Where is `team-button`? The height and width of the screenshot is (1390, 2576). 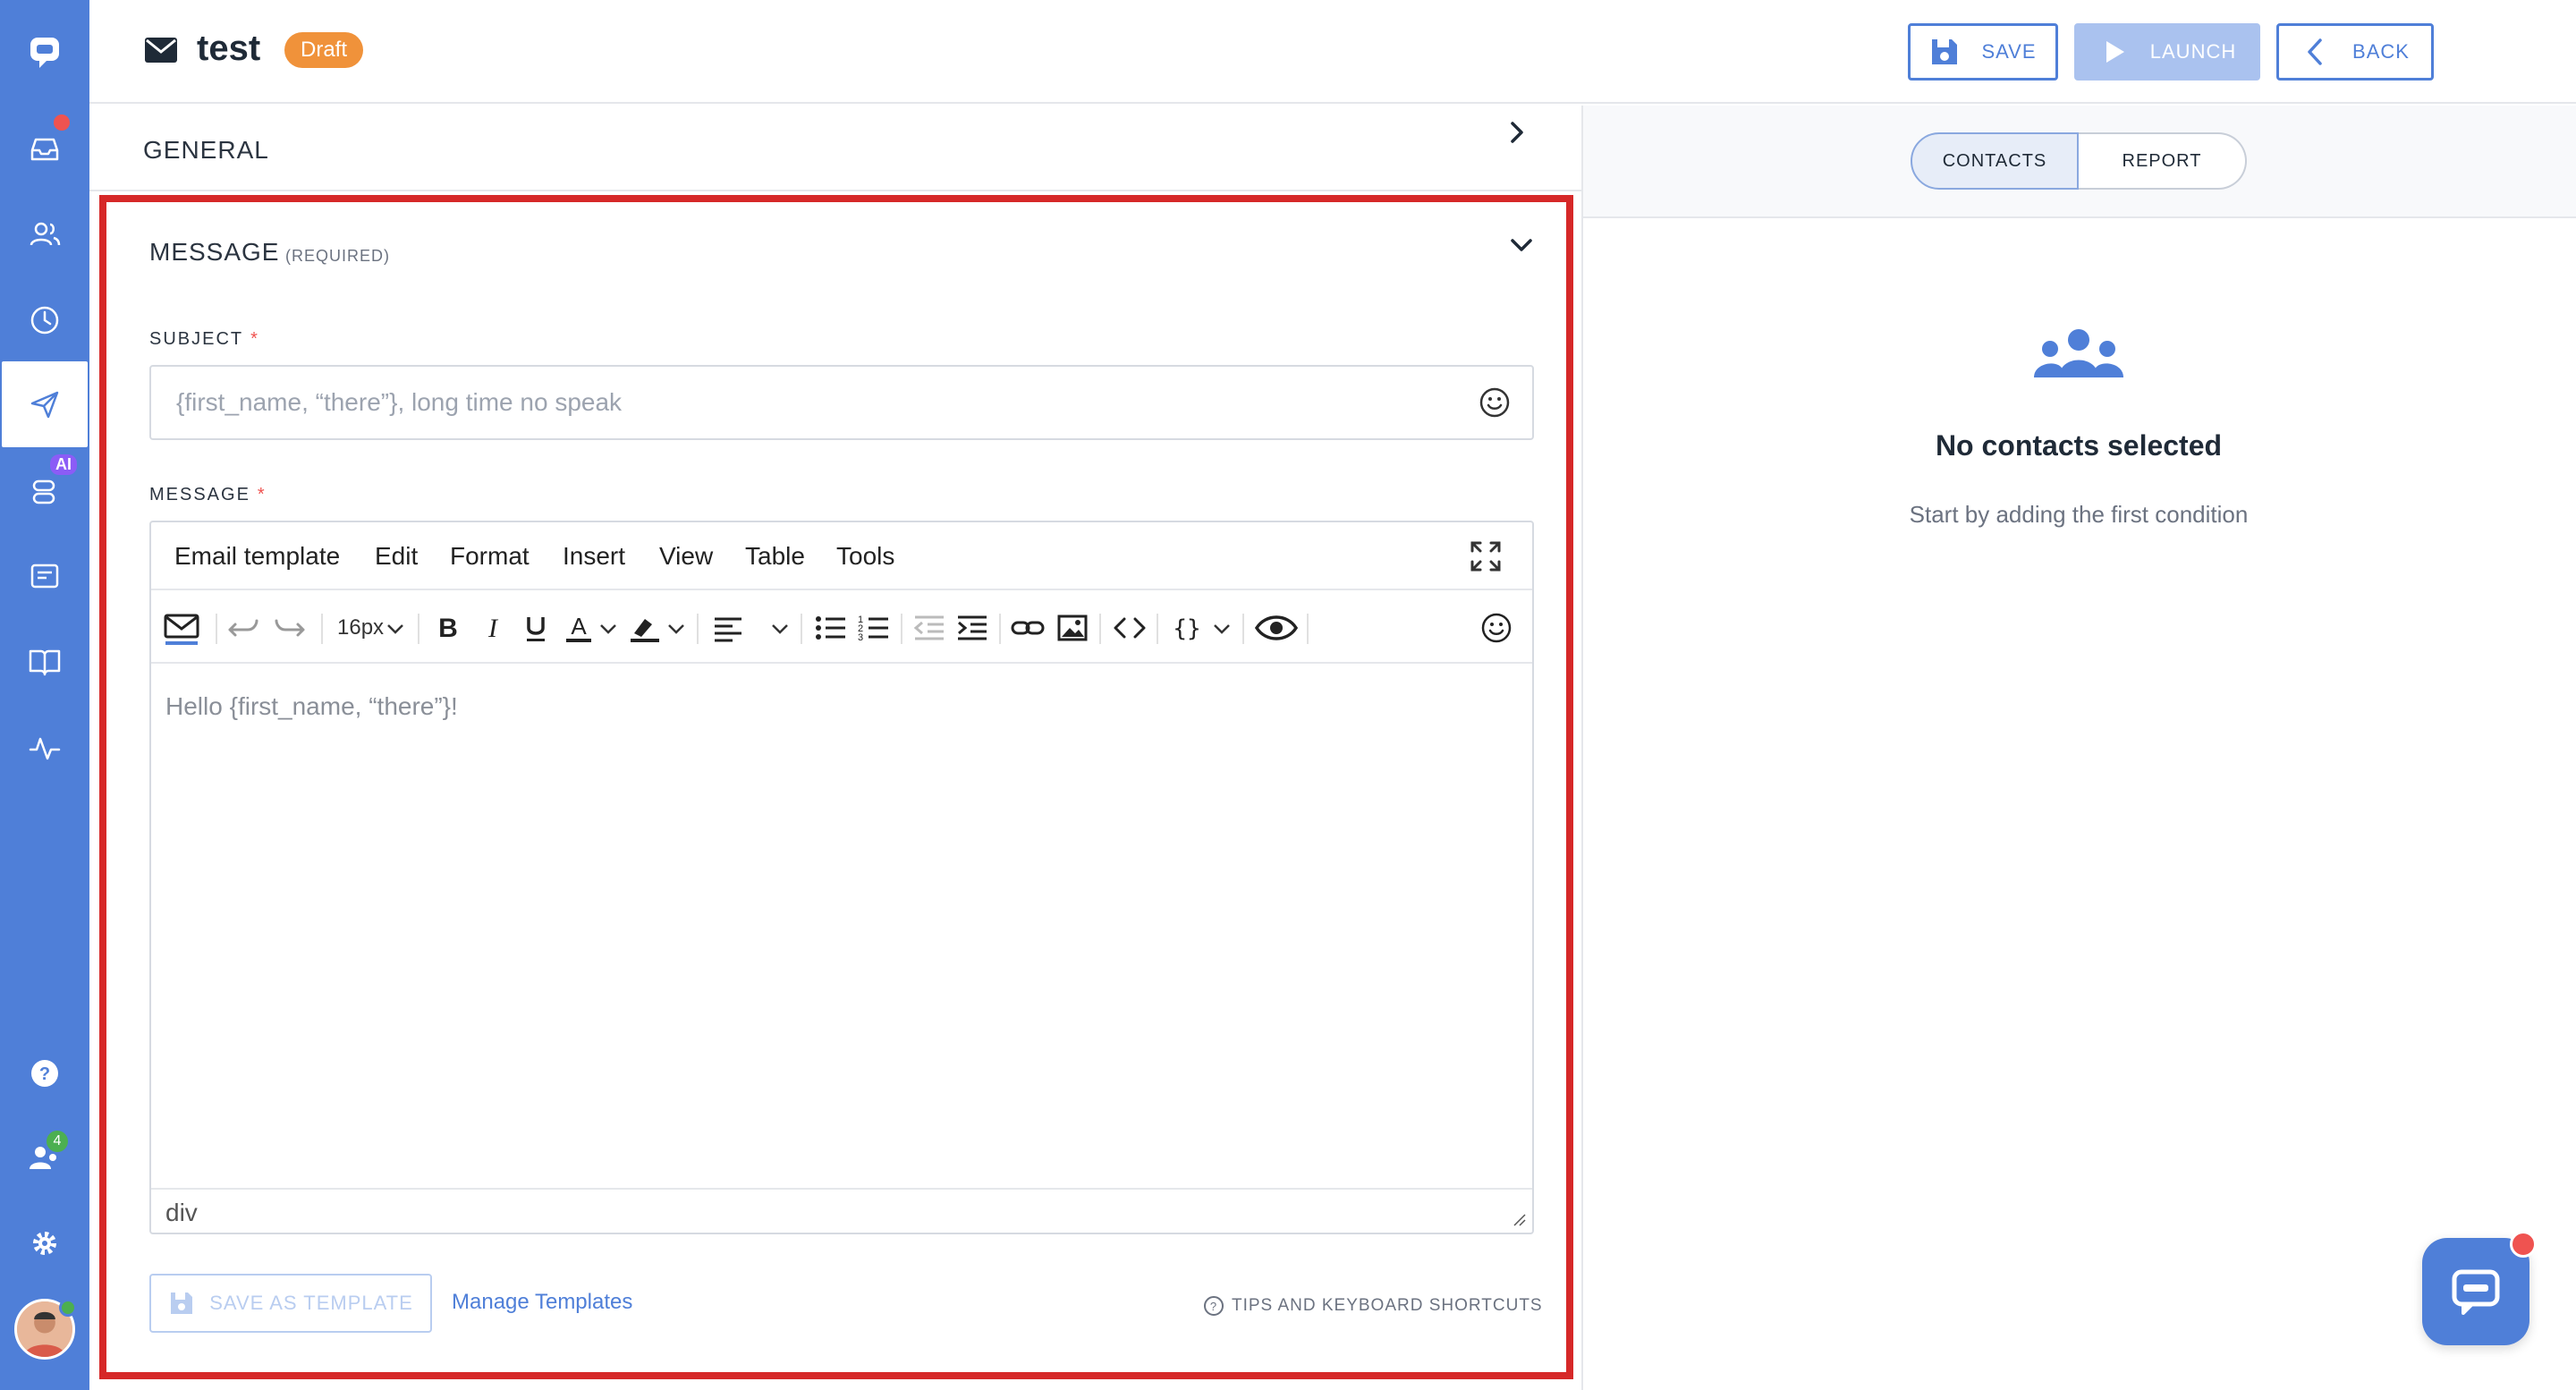 team-button is located at coordinates (44, 1157).